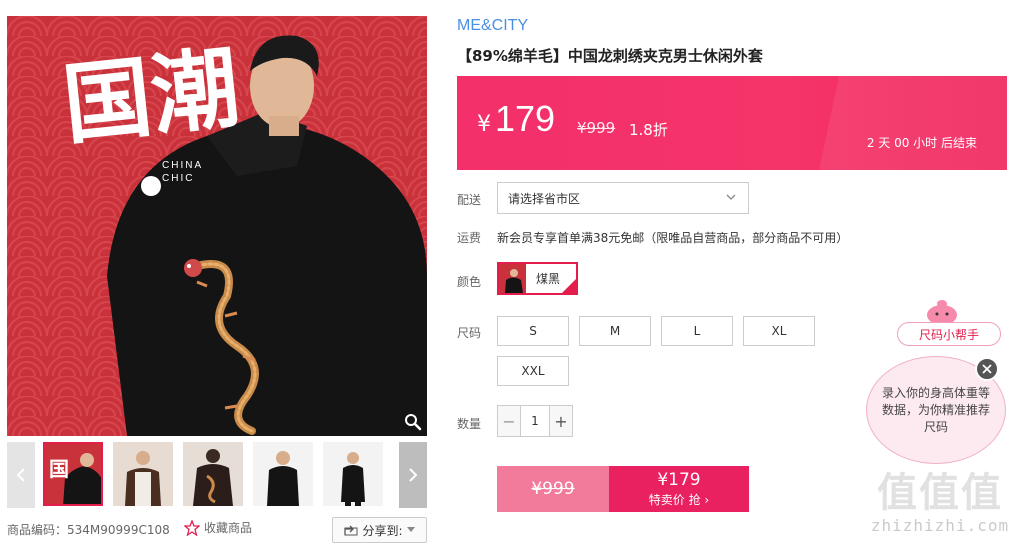 Image resolution: width=1018 pixels, height=552 pixels. I want to click on star-icon, so click(192, 527).